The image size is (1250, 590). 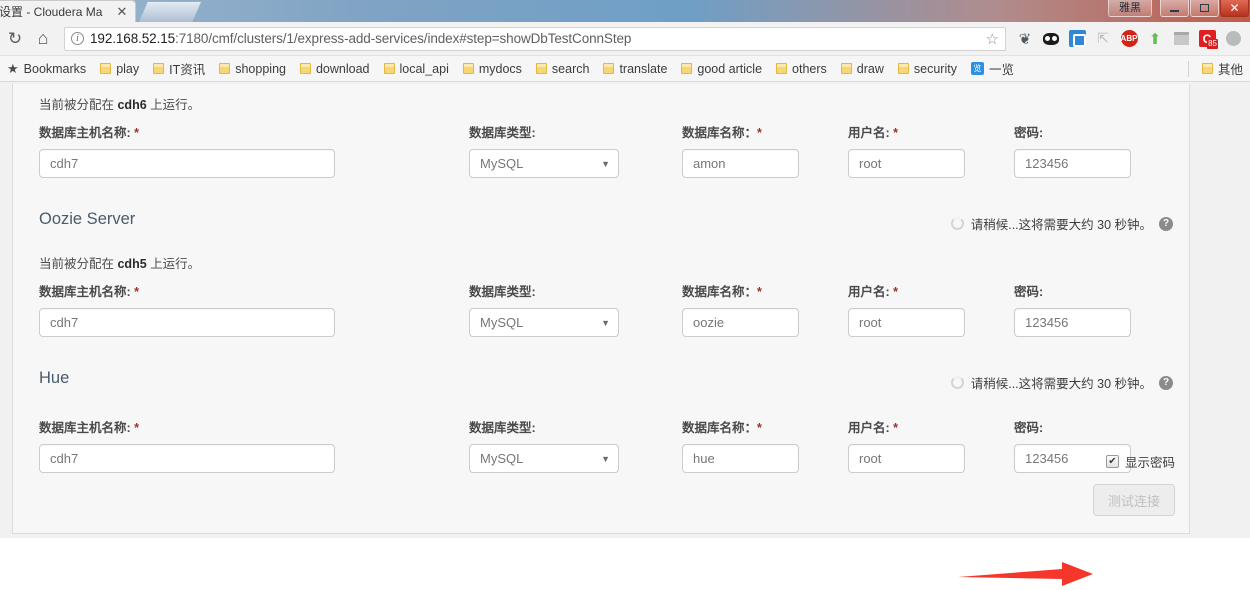 What do you see at coordinates (1204, 8) in the screenshot?
I see `maximize-window-button` at bounding box center [1204, 8].